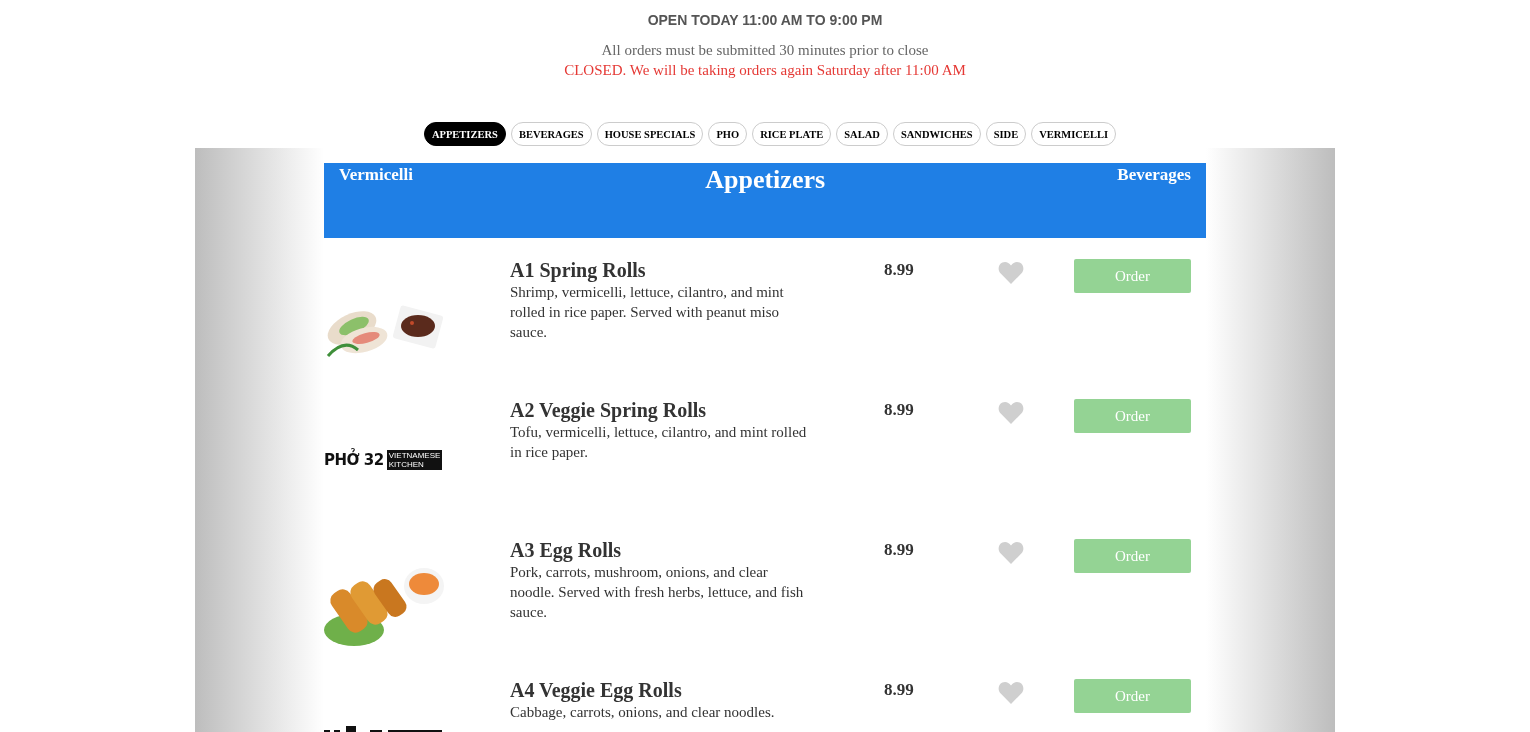  I want to click on category-title: Appetizers, so click(765, 179).